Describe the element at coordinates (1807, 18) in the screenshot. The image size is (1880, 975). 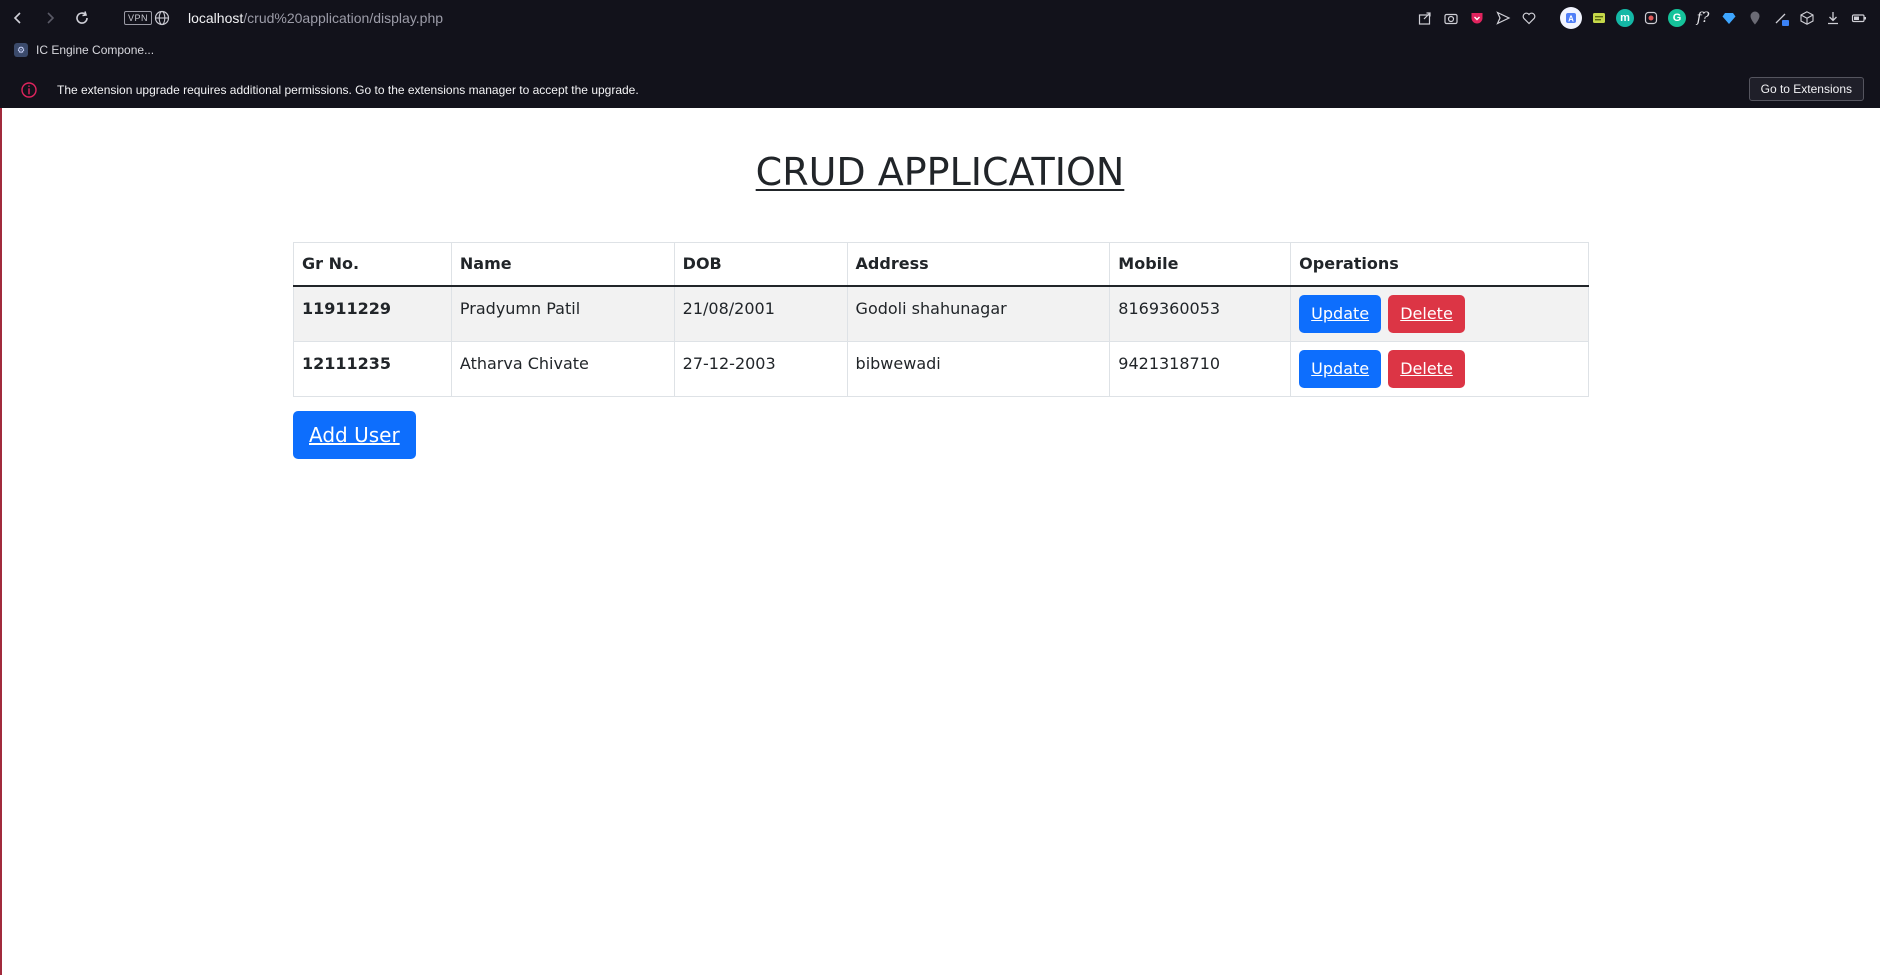
I see `cube-icon` at that location.